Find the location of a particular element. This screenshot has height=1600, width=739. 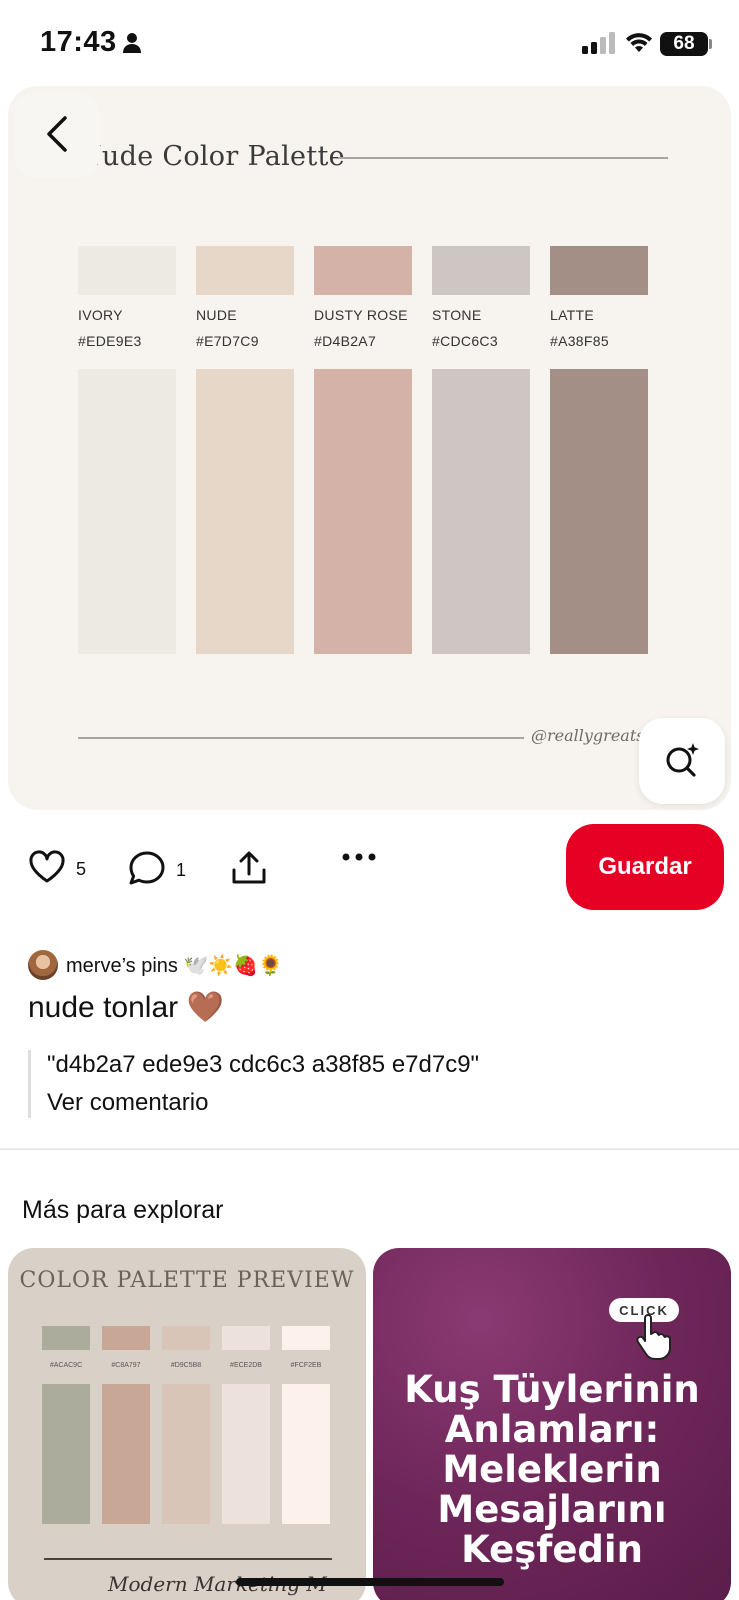

pin-action-bar: 5 1 Guardar is located at coordinates (369, 869).